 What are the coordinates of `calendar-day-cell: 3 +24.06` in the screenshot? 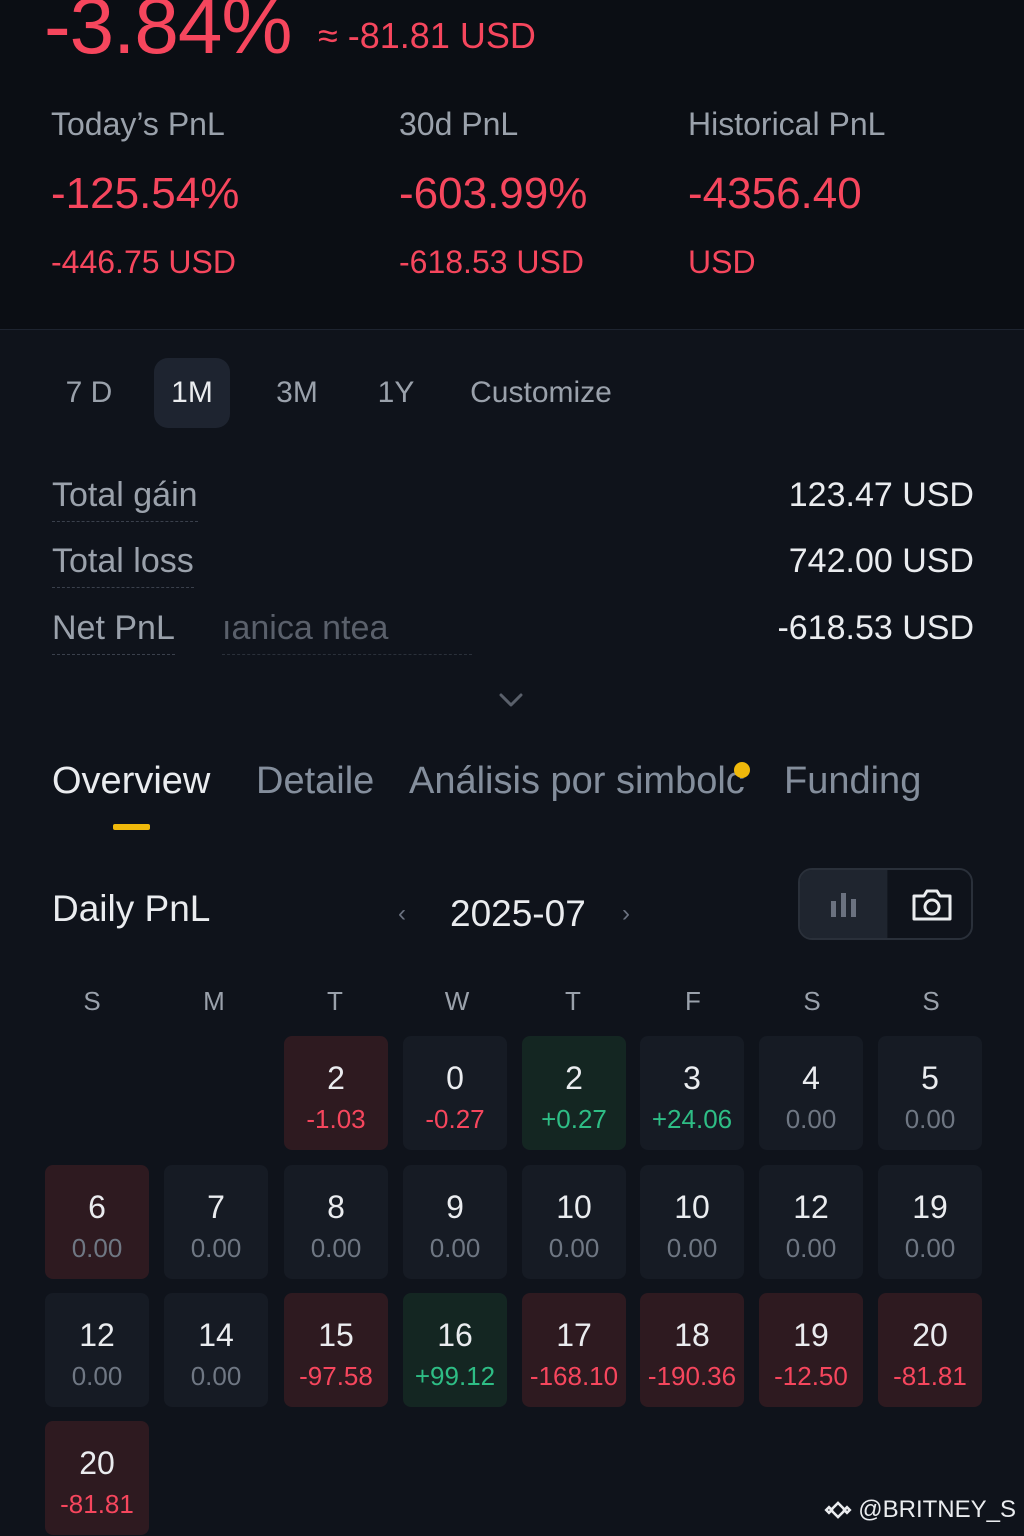 It's located at (692, 1093).